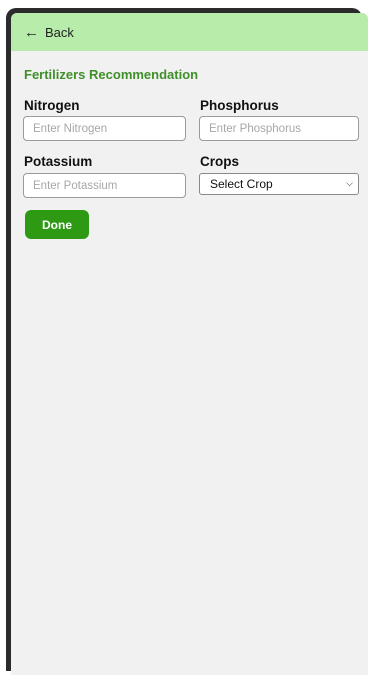 The height and width of the screenshot is (675, 368). Describe the element at coordinates (189, 32) in the screenshot. I see `top-bar: ← Back` at that location.